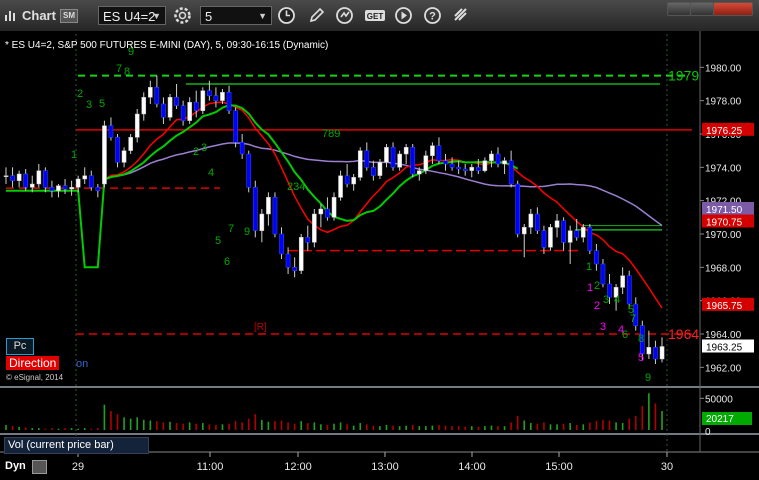  I want to click on chart-app-icon, so click(10, 16).